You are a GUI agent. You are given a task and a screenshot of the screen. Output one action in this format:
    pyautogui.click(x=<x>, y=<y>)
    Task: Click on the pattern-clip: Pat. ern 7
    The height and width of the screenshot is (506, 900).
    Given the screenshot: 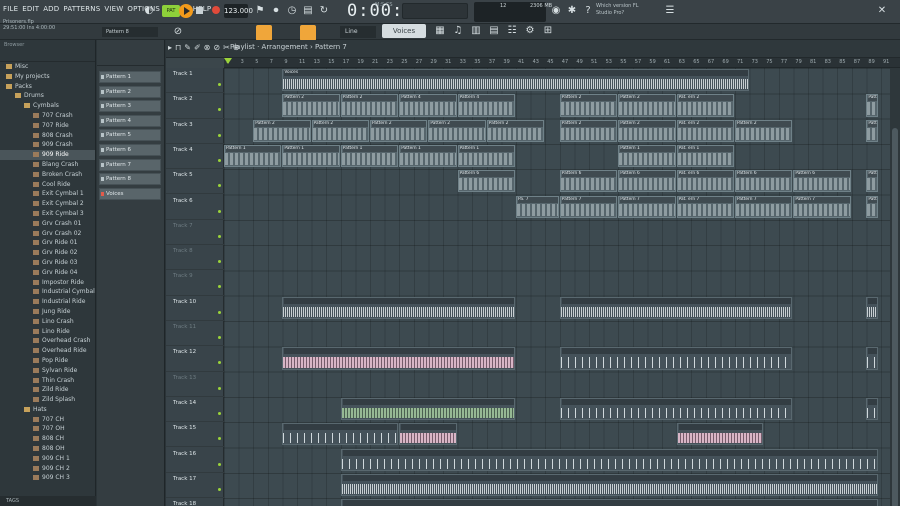 What is the action you would take?
    pyautogui.click(x=705, y=206)
    